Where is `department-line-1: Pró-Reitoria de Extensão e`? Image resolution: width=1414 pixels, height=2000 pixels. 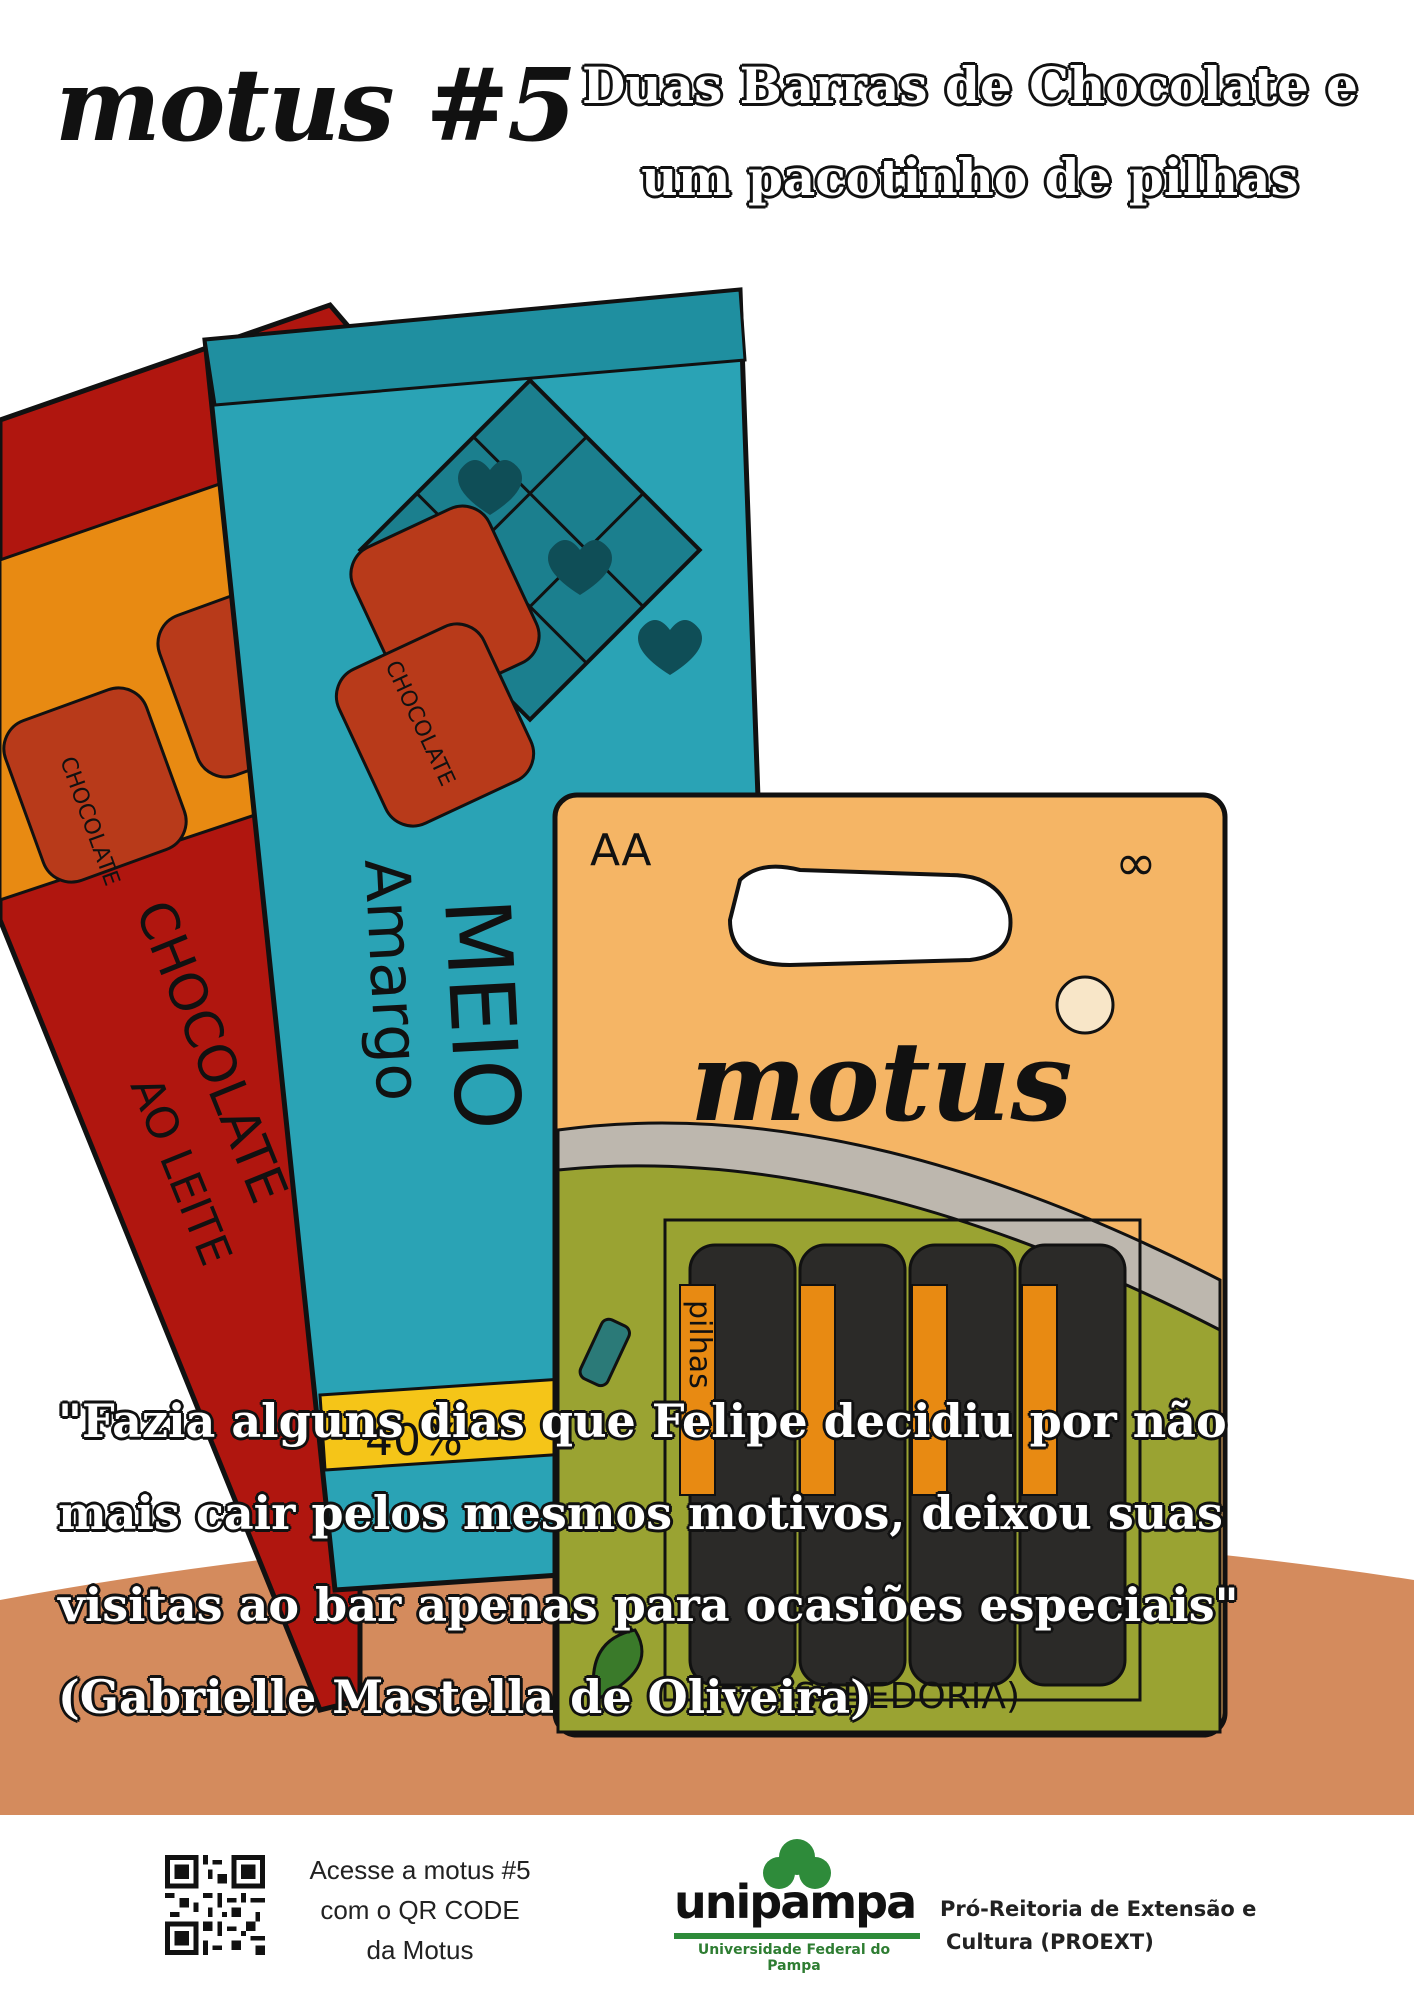 department-line-1: Pró-Reitoria de Extensão e is located at coordinates (1098, 1909).